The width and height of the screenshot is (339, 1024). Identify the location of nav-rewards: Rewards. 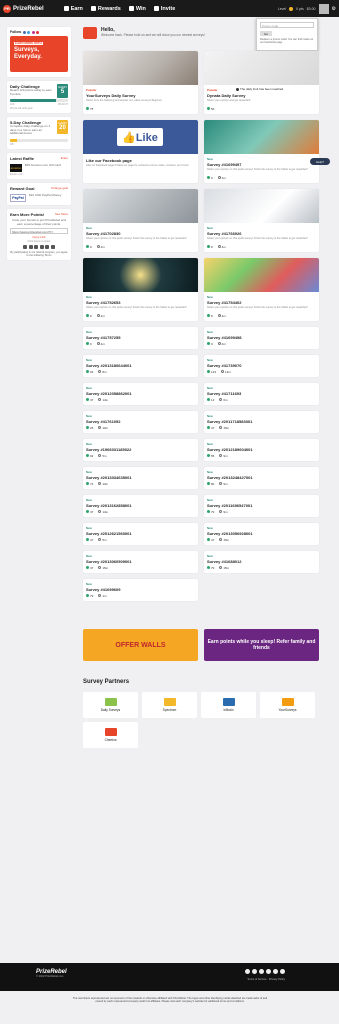
(105, 9).